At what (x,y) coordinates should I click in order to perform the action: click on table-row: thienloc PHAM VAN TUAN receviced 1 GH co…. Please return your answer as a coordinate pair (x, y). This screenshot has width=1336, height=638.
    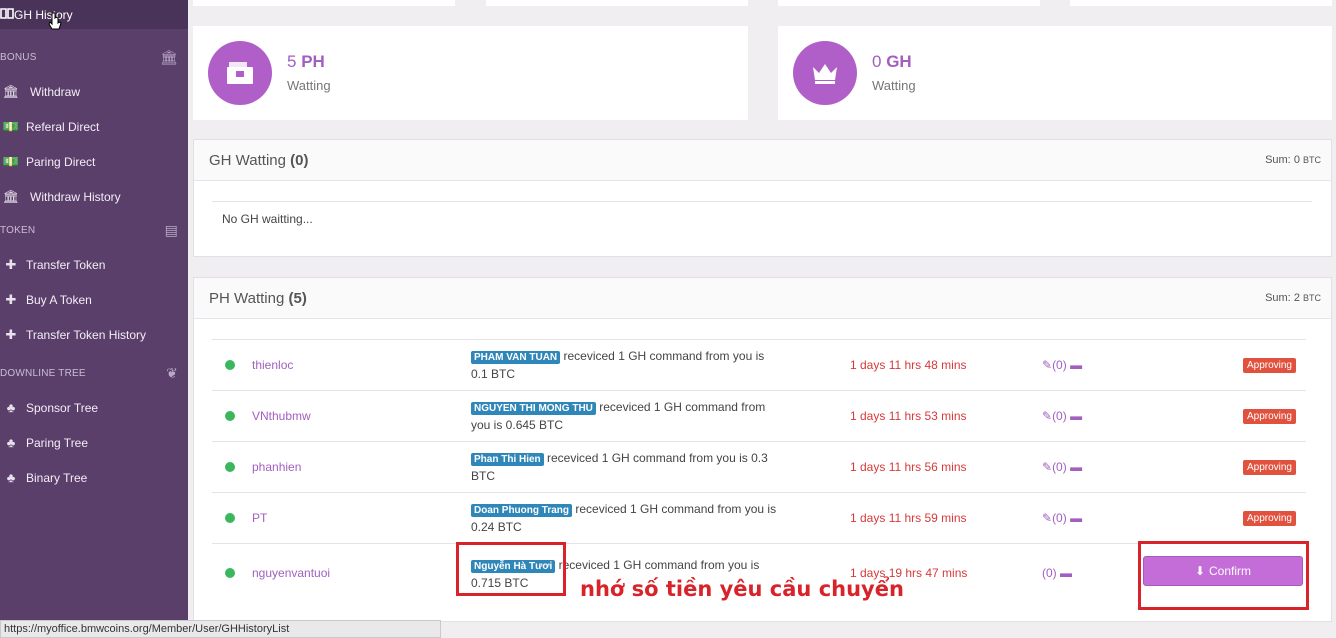
    Looking at the image, I should click on (759, 364).